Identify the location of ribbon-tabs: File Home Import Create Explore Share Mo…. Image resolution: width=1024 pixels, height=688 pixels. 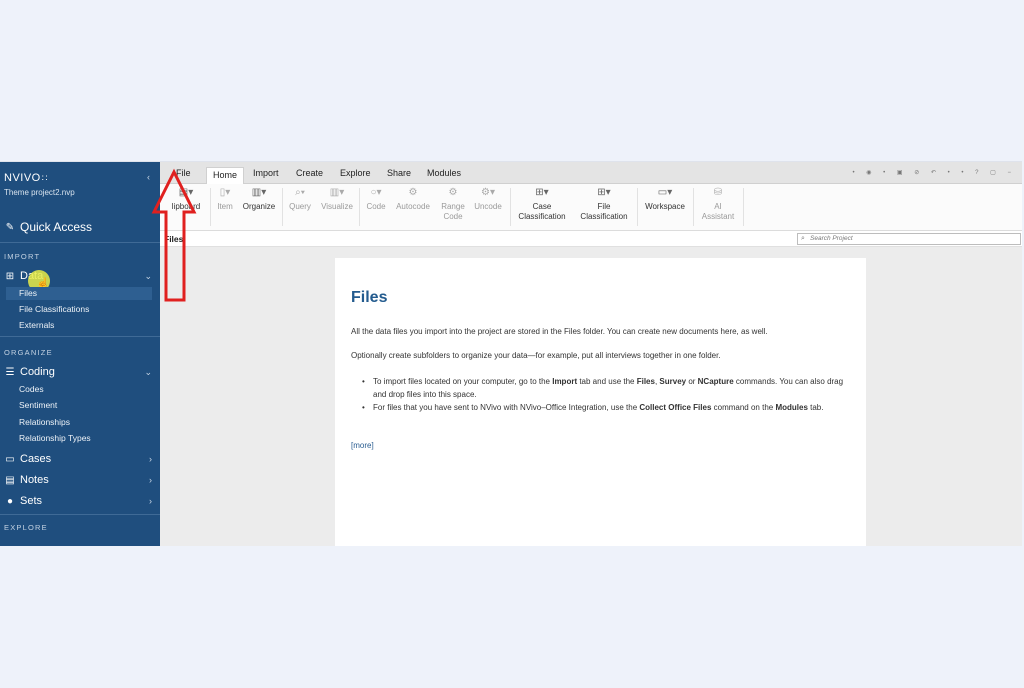
(591, 173).